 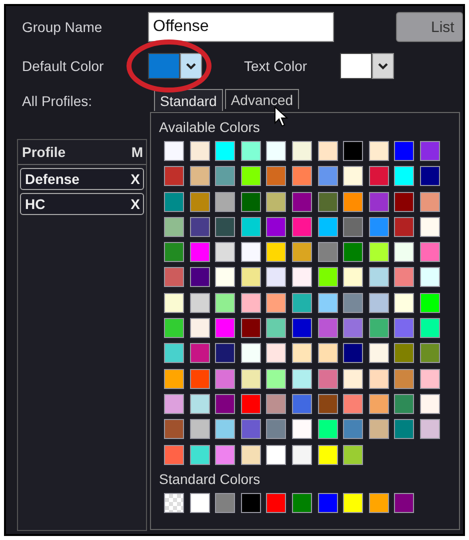 I want to click on transparent-swatch, so click(x=174, y=502).